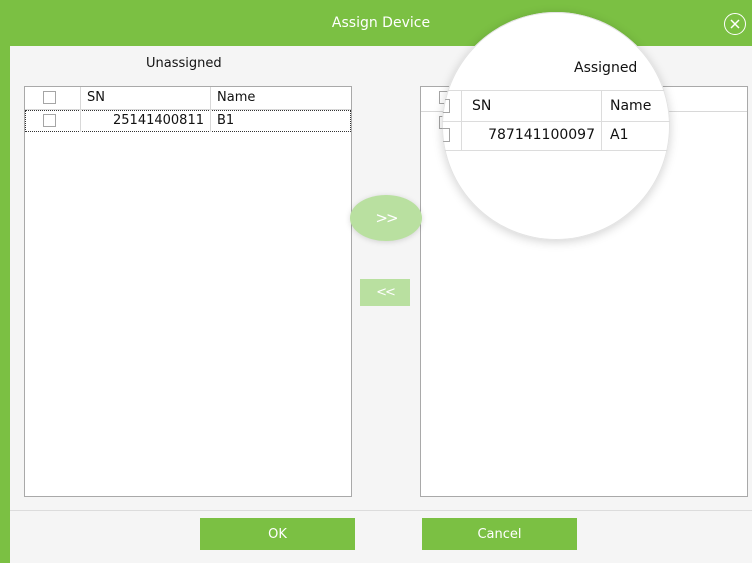 The image size is (752, 563). I want to click on magnifier-lens: Assigned SN Name 787141100097 A1, so click(556, 126).